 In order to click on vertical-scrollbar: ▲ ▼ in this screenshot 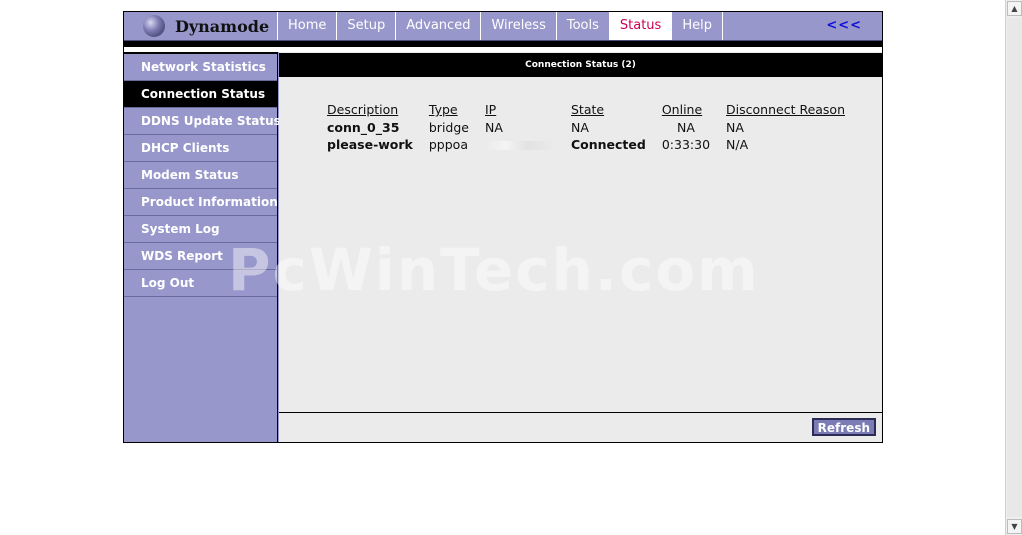, I will do `click(1013, 267)`.